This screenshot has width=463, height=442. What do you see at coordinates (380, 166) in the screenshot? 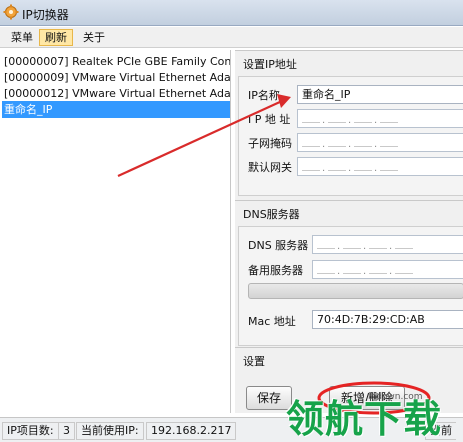
I see `gateway-input: . . .` at bounding box center [380, 166].